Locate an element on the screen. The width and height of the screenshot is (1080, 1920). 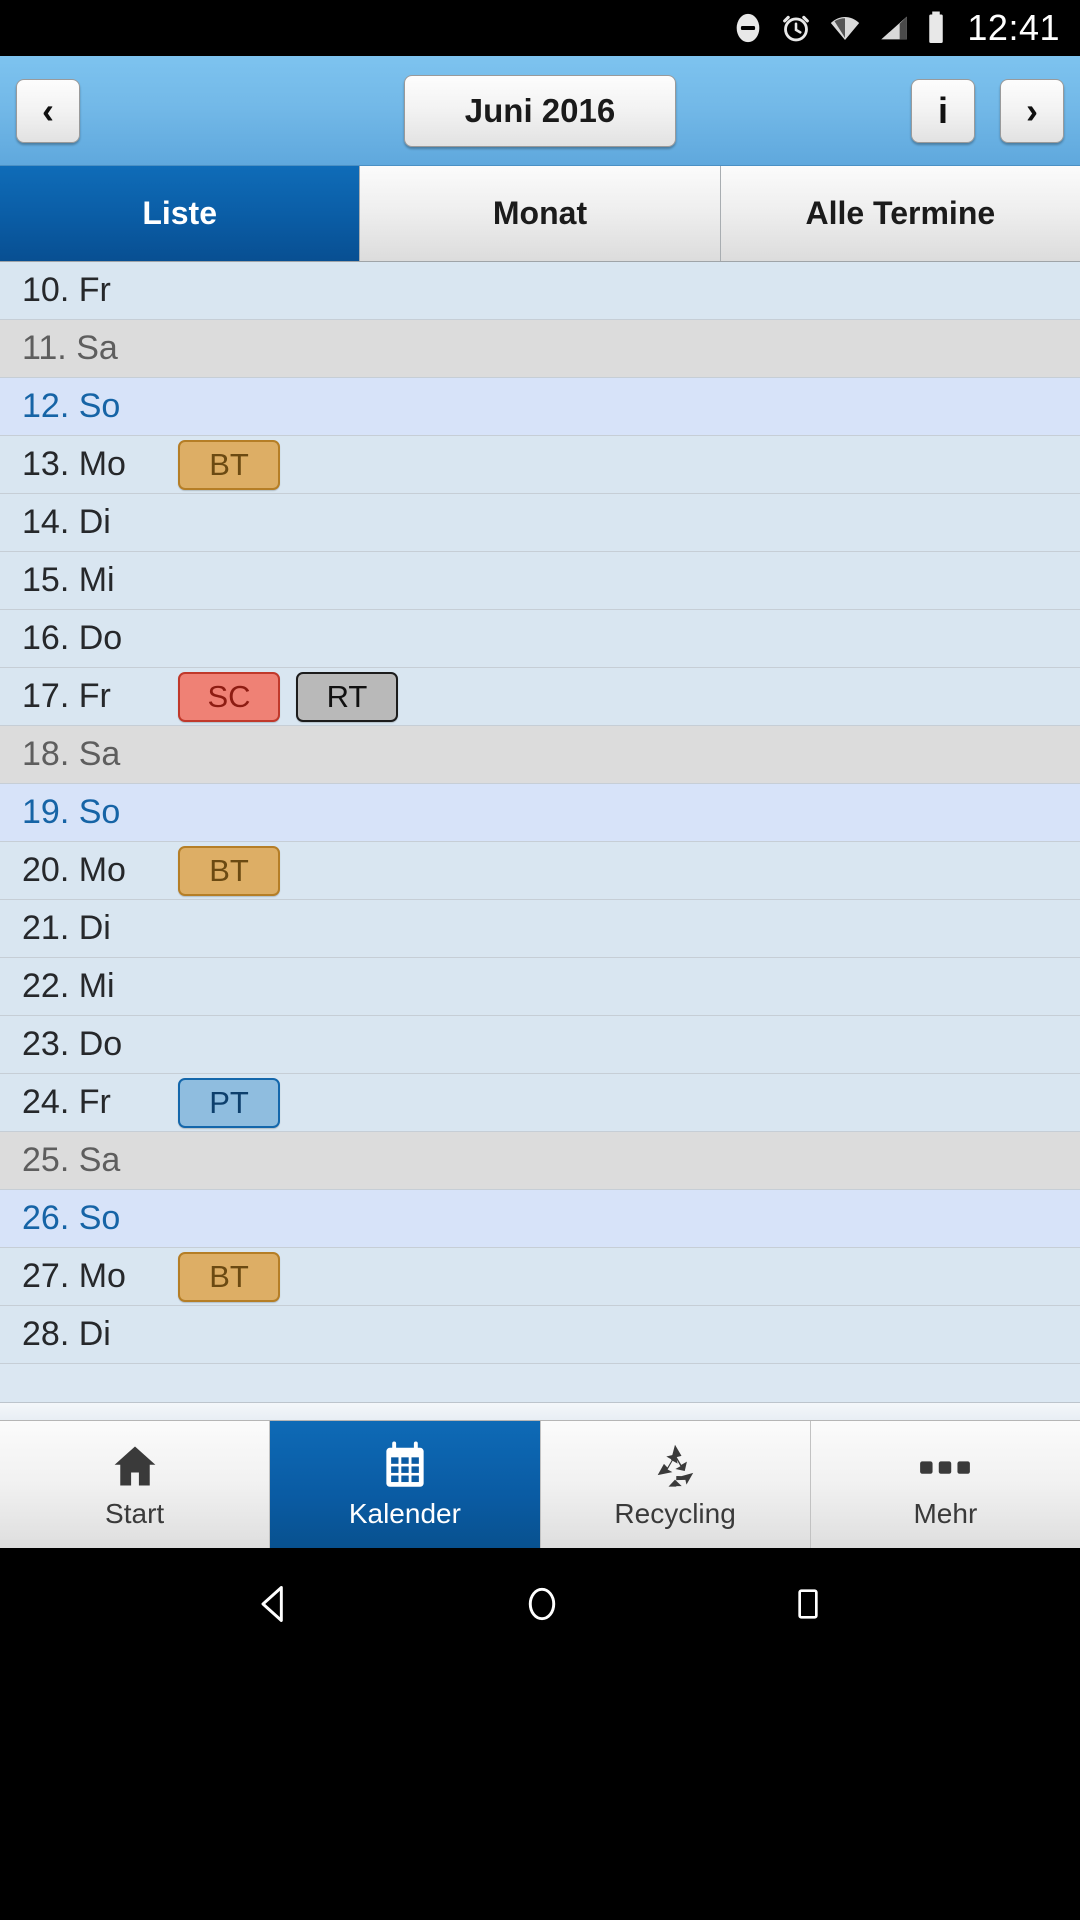
more-dots-icon is located at coordinates (945, 1466).